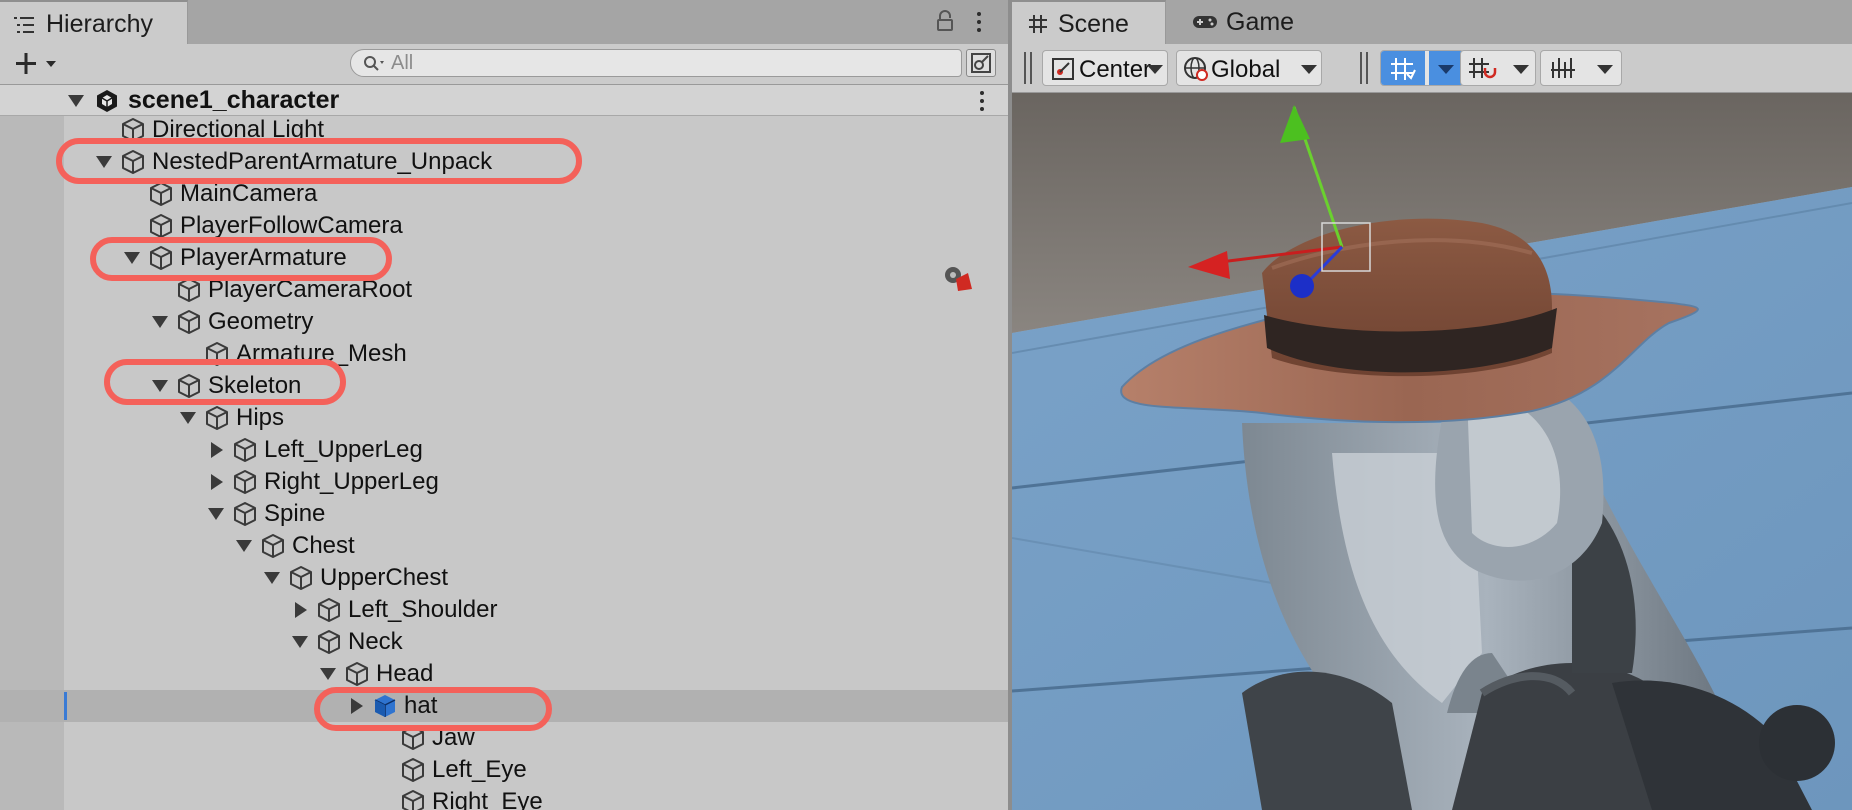 The image size is (1852, 810). I want to click on camera-gizmo-icon, so click(958, 279).